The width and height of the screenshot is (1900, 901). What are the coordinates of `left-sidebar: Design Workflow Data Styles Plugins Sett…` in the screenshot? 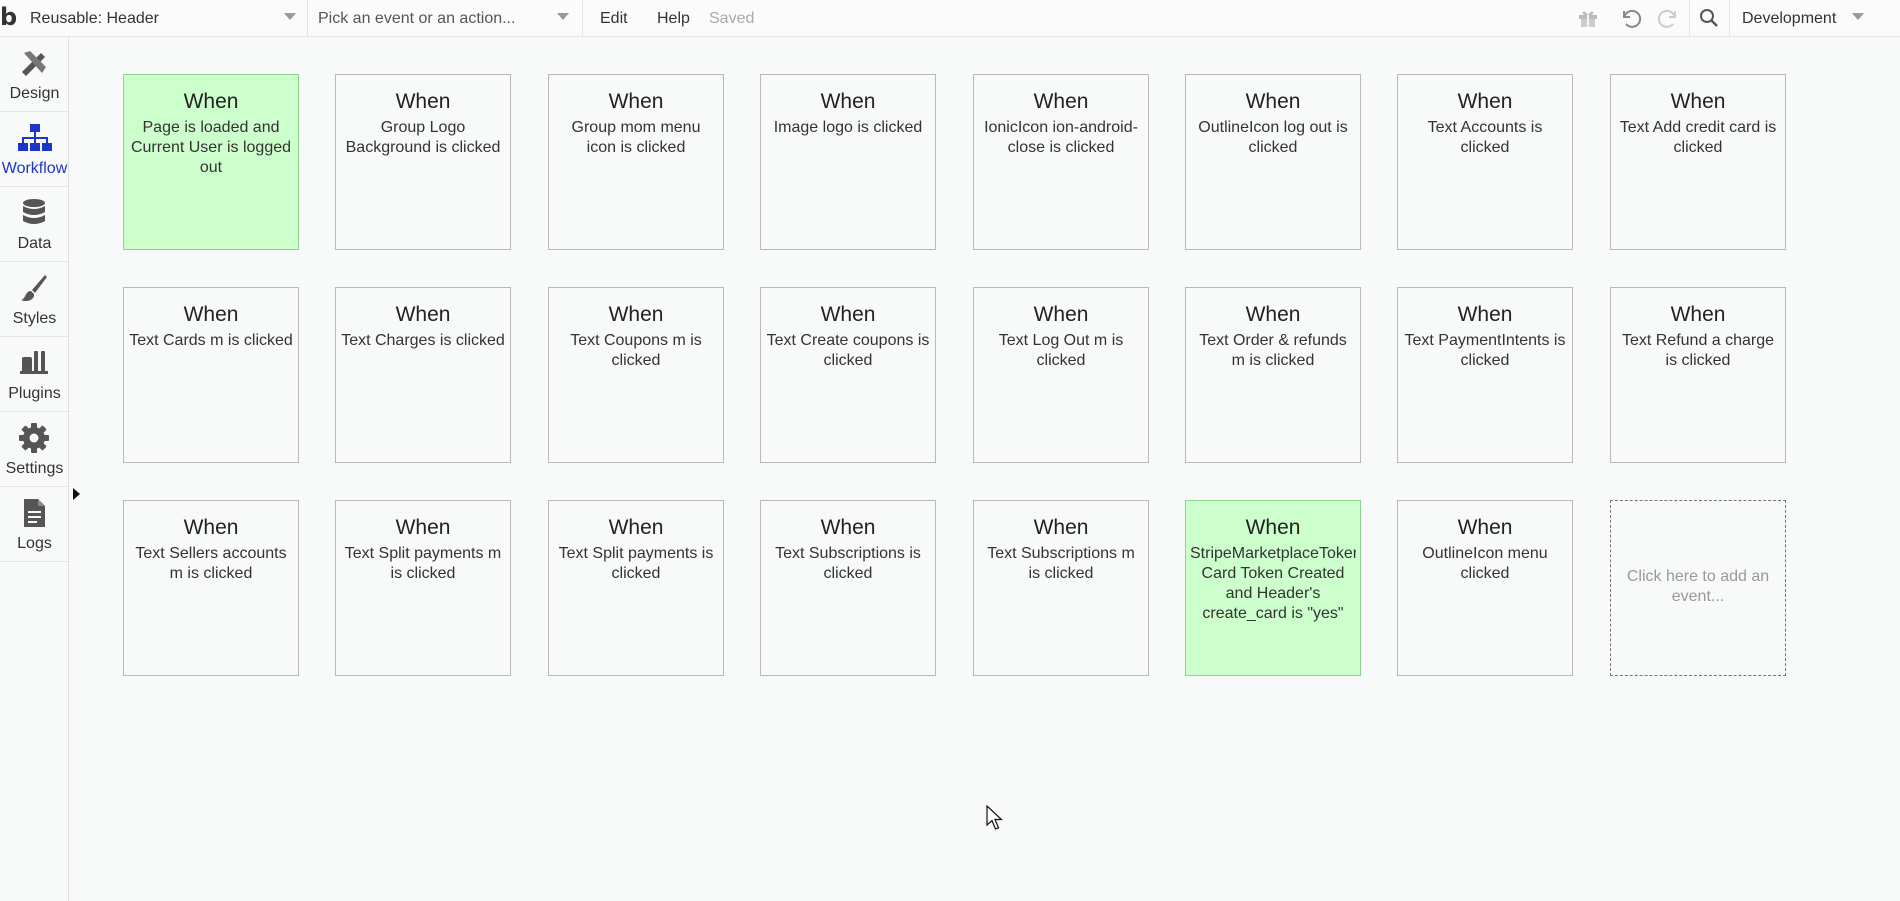 It's located at (34, 469).